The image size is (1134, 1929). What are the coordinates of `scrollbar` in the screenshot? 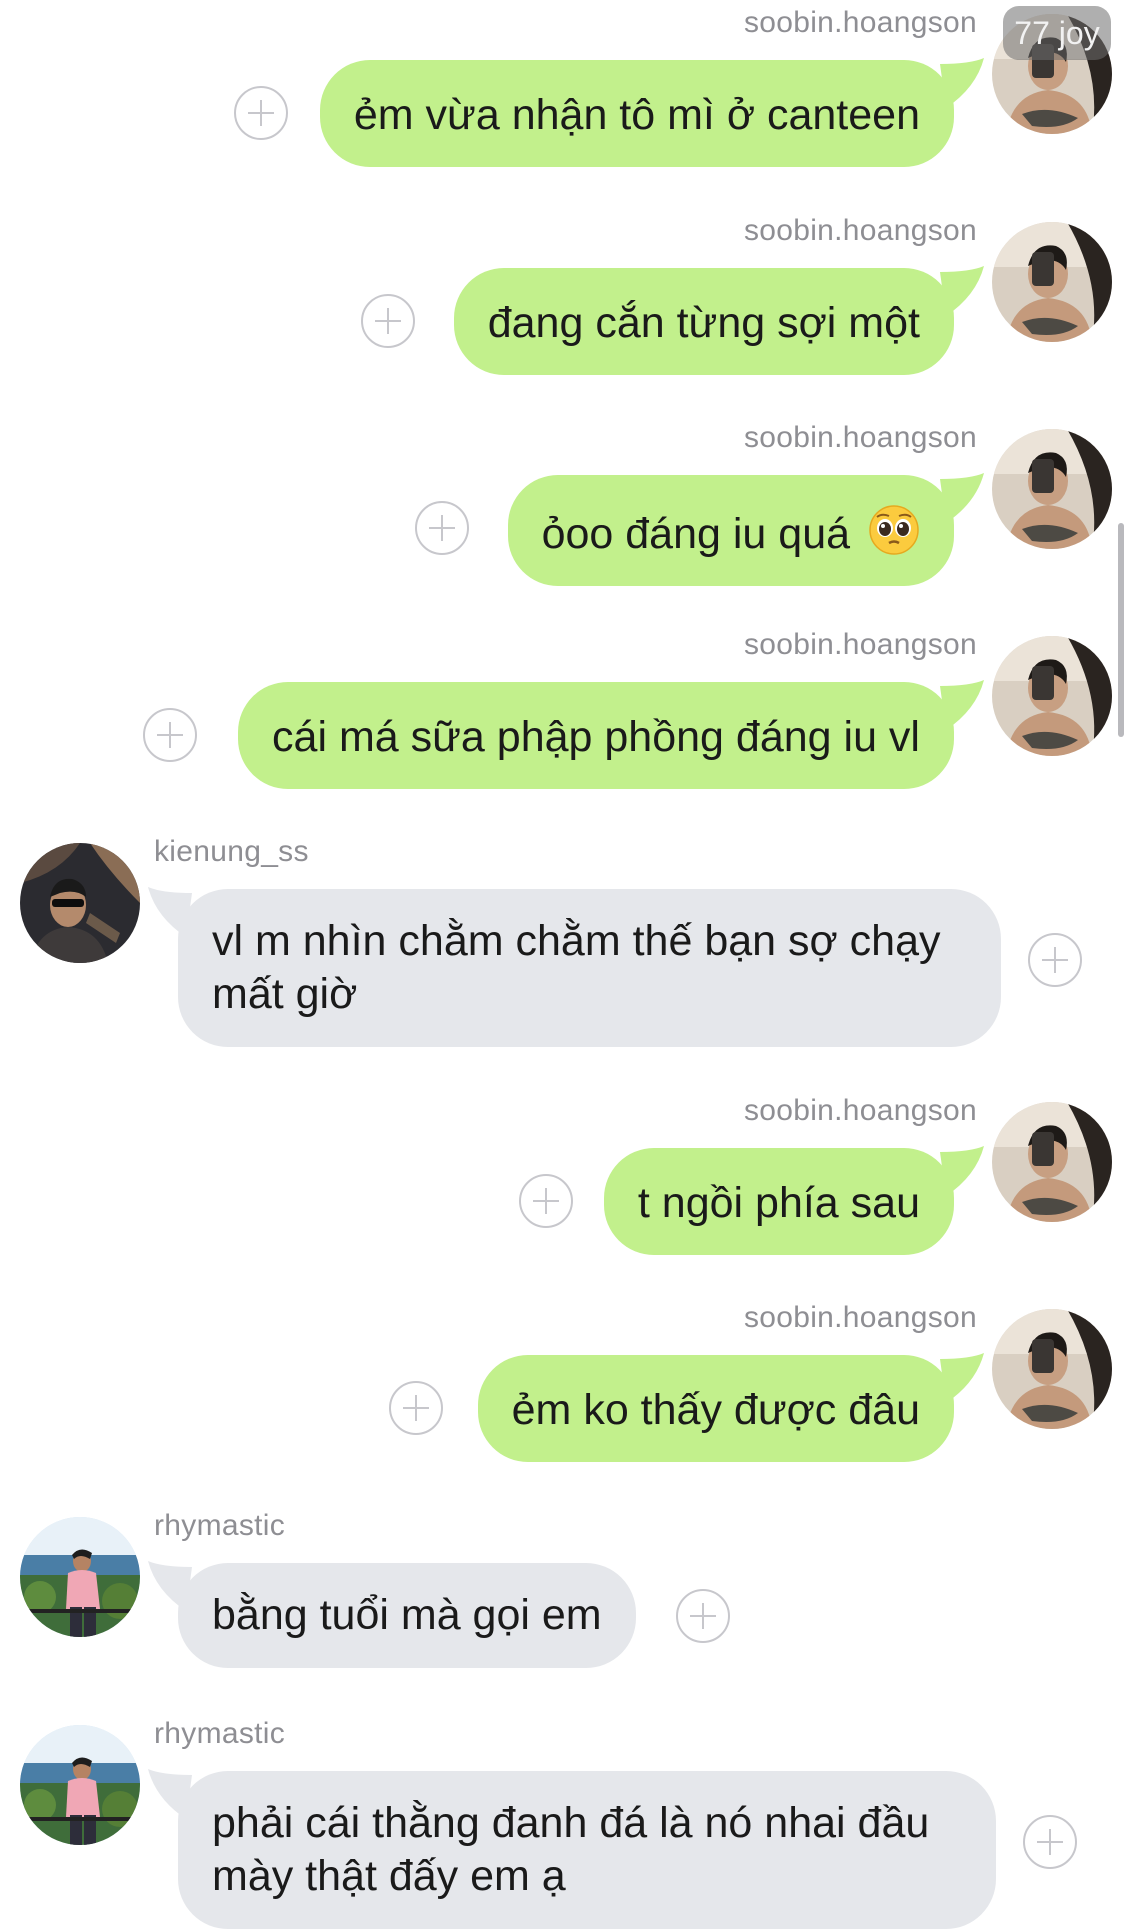 It's located at (1121, 630).